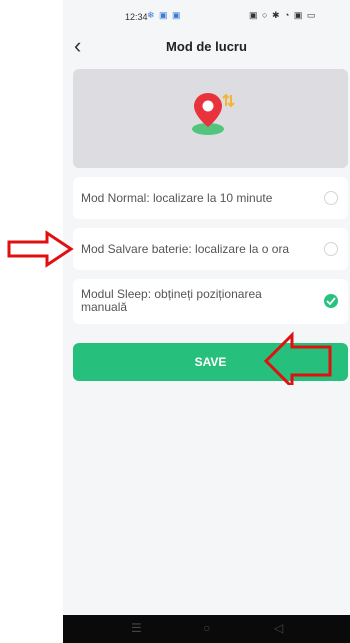 The image size is (350, 643). Describe the element at coordinates (164, 15) in the screenshot. I see `notification-icons: ❄ ▣ ▣` at that location.